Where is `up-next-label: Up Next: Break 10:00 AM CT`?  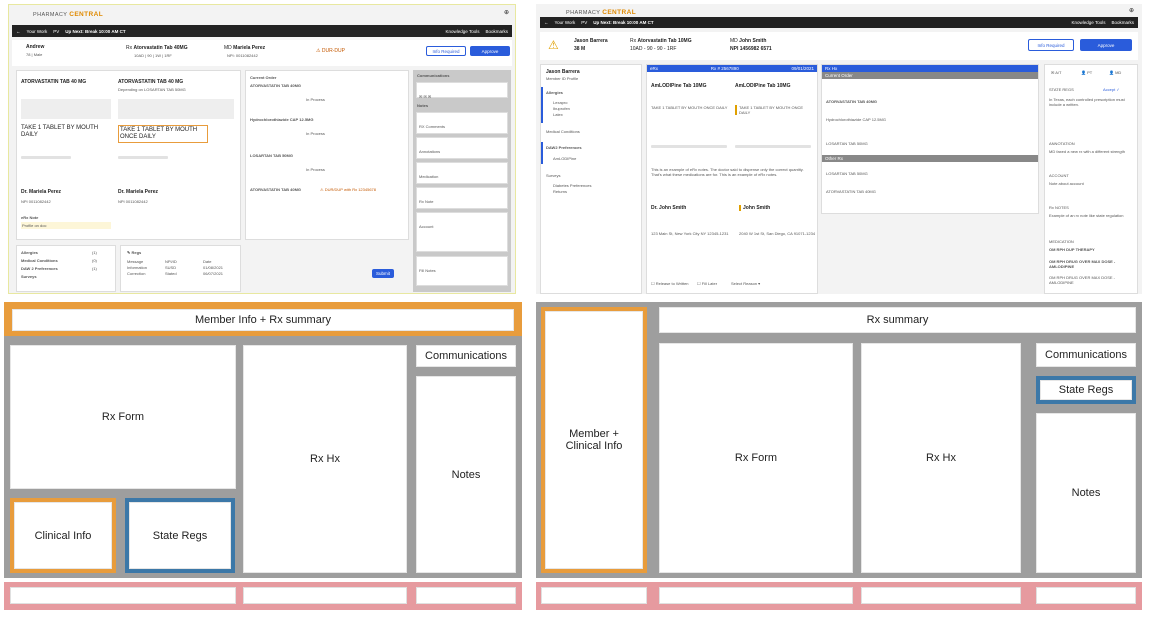
up-next-label: Up Next: Break 10:00 AM CT is located at coordinates (95, 31).